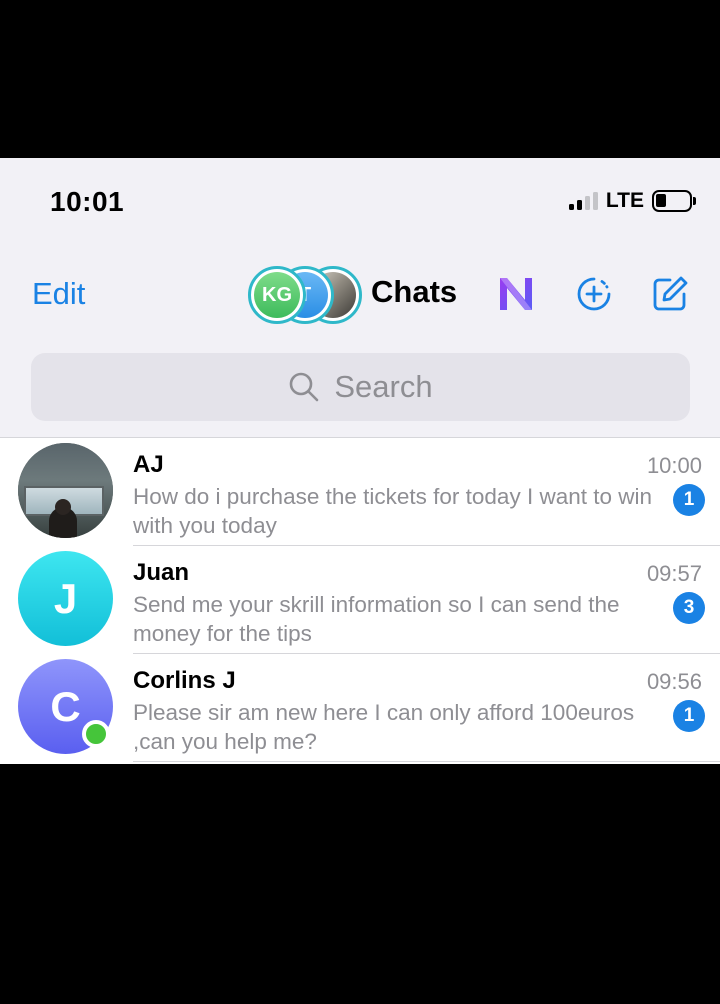 Image resolution: width=720 pixels, height=1004 pixels. I want to click on avatar: J, so click(65, 598).